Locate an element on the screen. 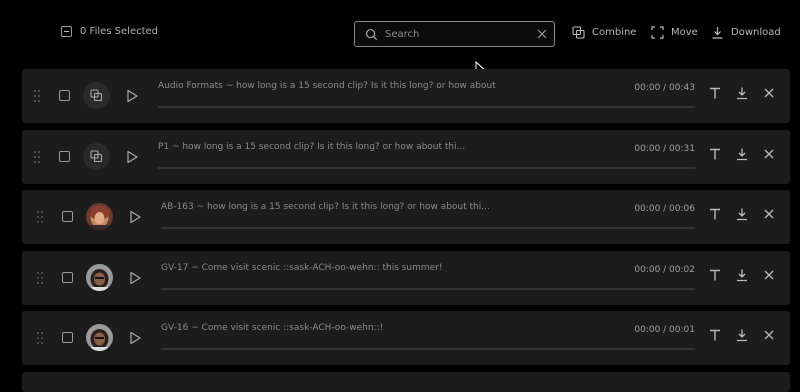  move-button: Move is located at coordinates (674, 32).